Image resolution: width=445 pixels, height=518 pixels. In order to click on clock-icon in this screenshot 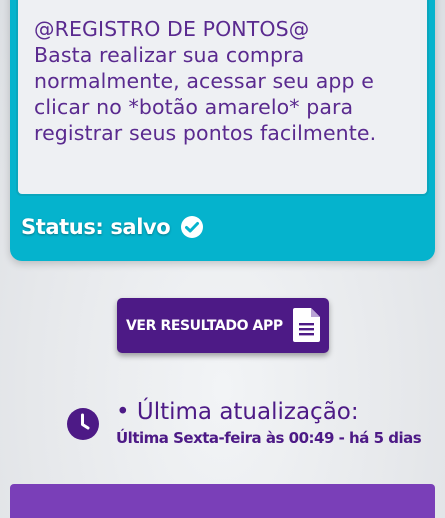, I will do `click(83, 424)`.